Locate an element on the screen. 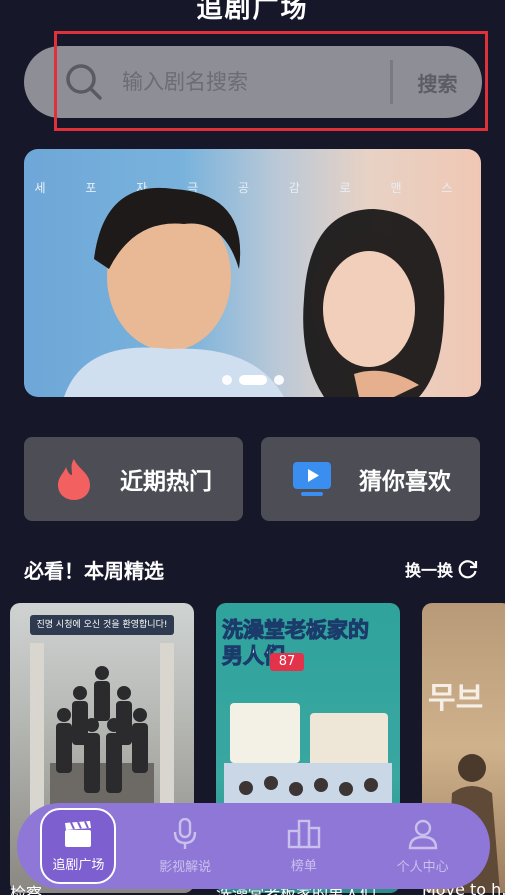 The height and width of the screenshot is (895, 505). category-hot-button: 近期热门 is located at coordinates (133, 474).